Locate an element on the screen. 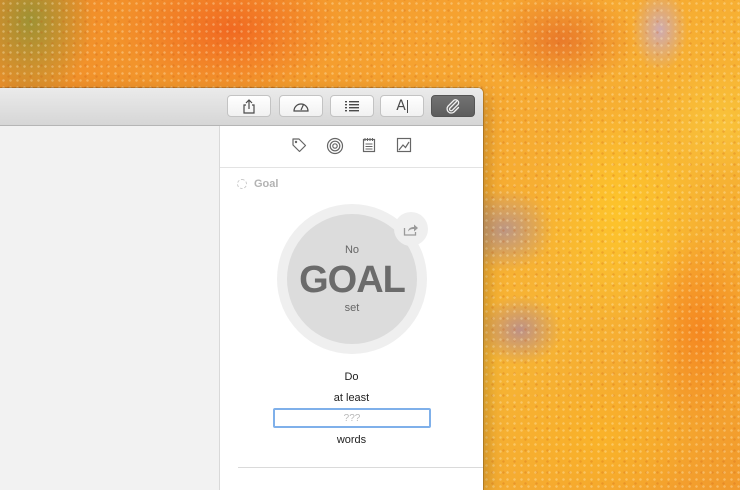 Image resolution: width=740 pixels, height=490 pixels. share-icon is located at coordinates (249, 106).